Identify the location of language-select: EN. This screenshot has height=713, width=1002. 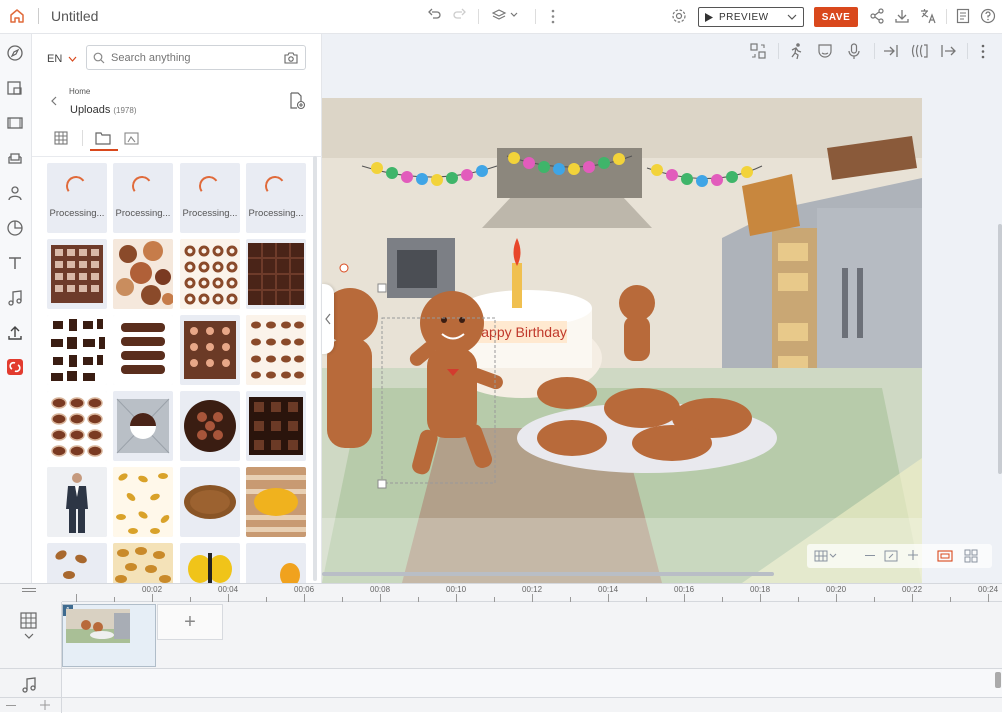
(62, 59).